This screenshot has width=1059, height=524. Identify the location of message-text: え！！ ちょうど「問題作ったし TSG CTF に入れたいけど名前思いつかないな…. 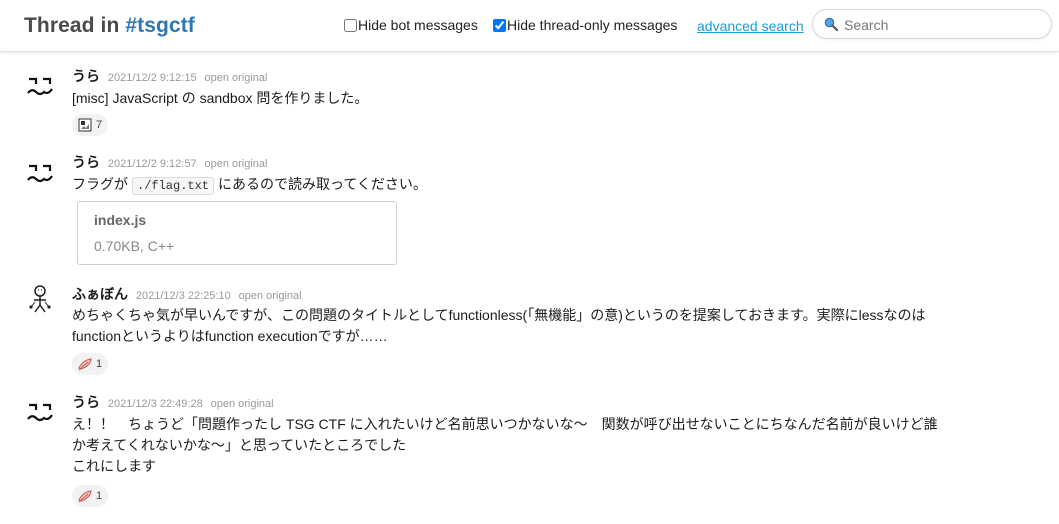
(505, 445).